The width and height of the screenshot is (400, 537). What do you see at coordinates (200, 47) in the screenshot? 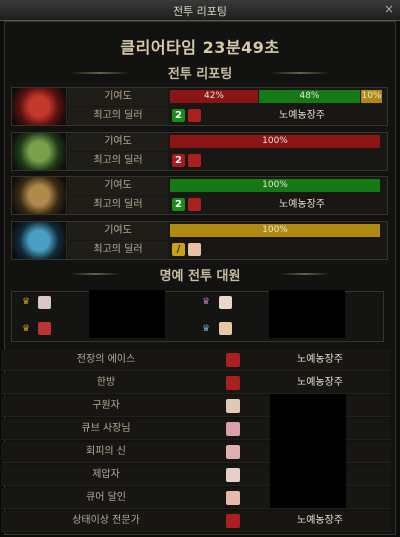
I see `clear-time: 클리어타임 23분49초` at bounding box center [200, 47].